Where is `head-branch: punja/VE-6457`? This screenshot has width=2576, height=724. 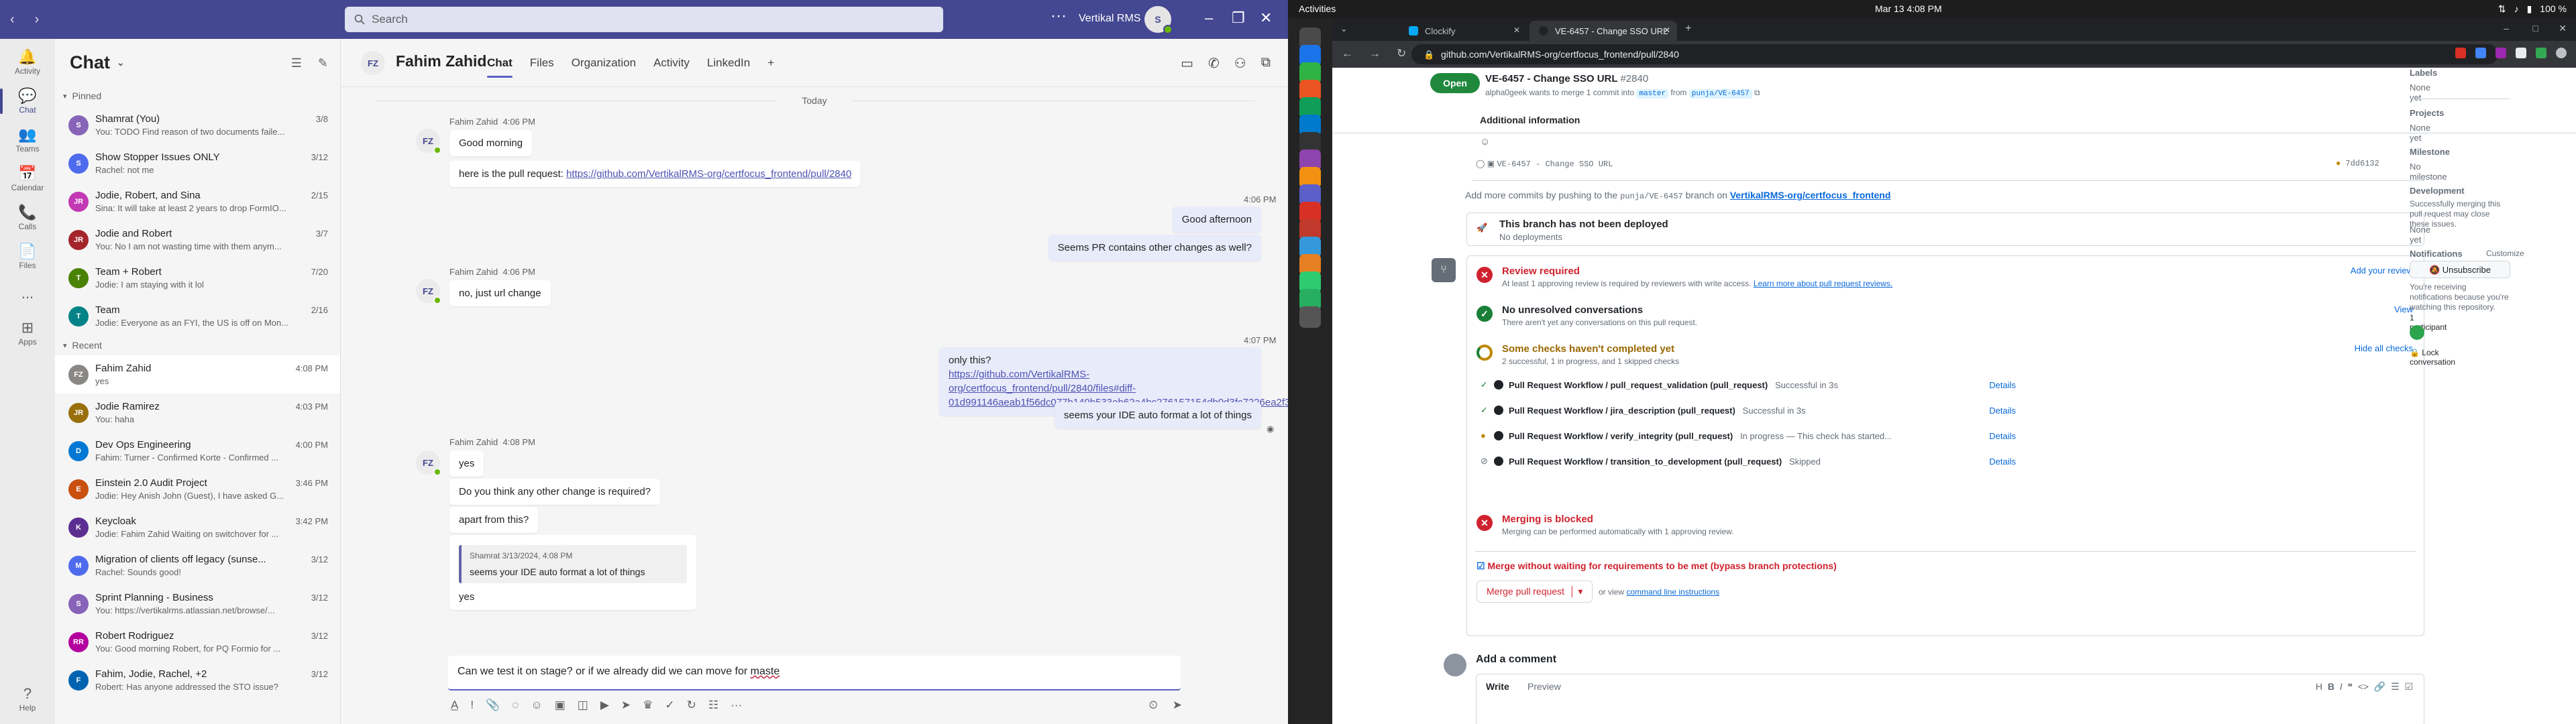 head-branch: punja/VE-6457 is located at coordinates (1720, 94).